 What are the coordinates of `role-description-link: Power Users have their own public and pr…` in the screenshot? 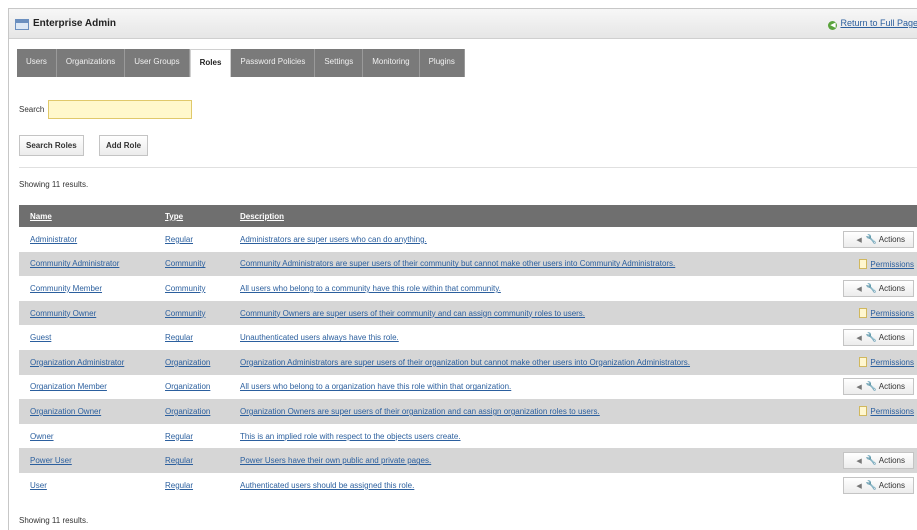 It's located at (530, 460).